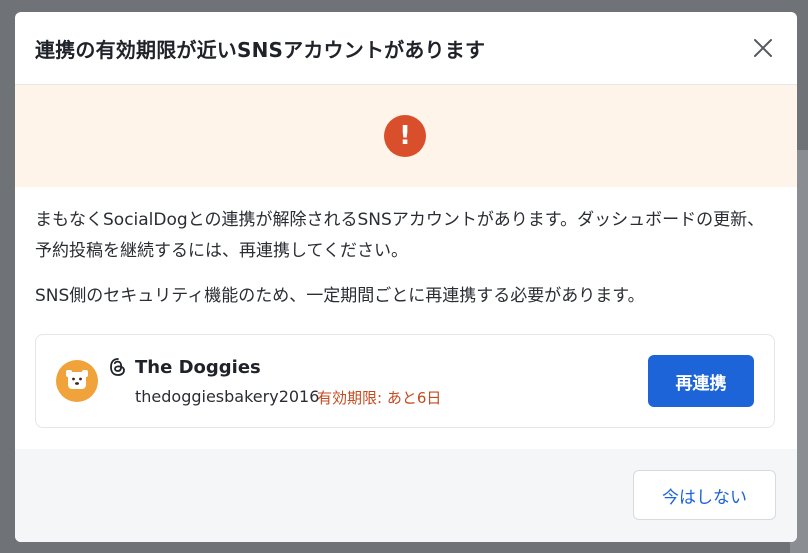 The image size is (808, 553). Describe the element at coordinates (260, 50) in the screenshot. I see `dialog-title: 連携の有効期限が近いSNSアカウントがあります` at that location.